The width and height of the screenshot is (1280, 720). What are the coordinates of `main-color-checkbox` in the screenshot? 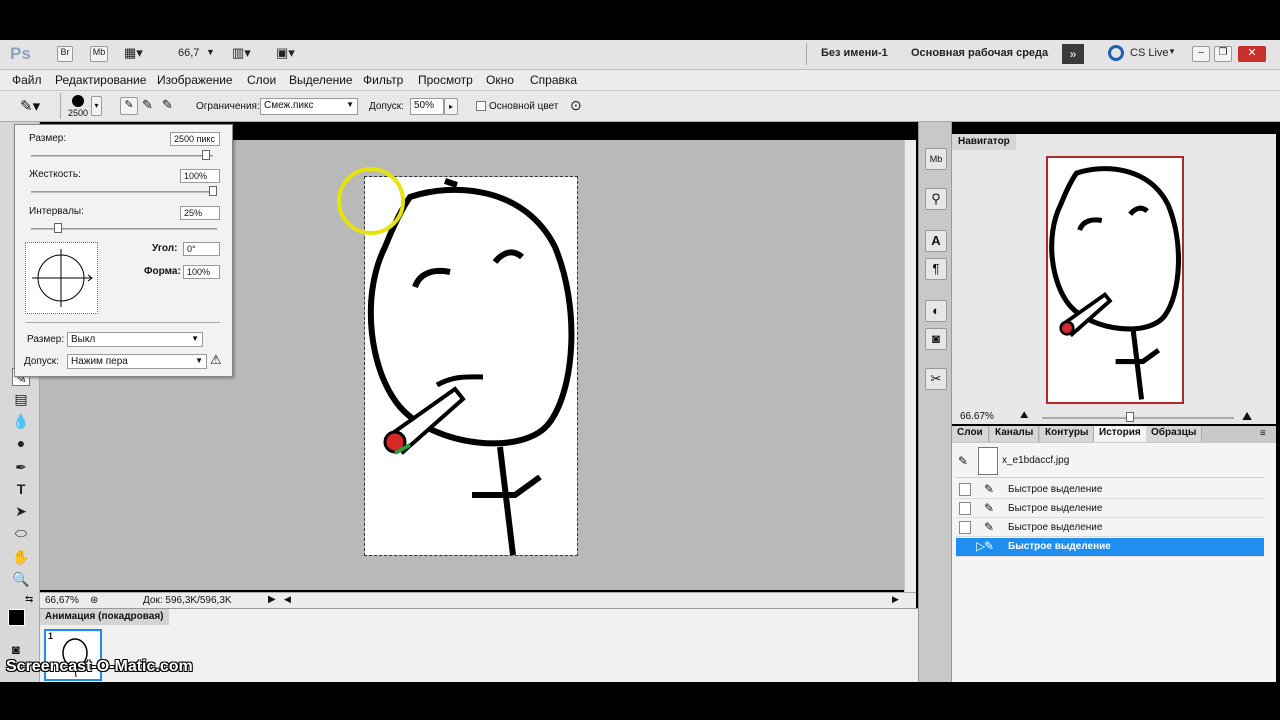 It's located at (481, 106).